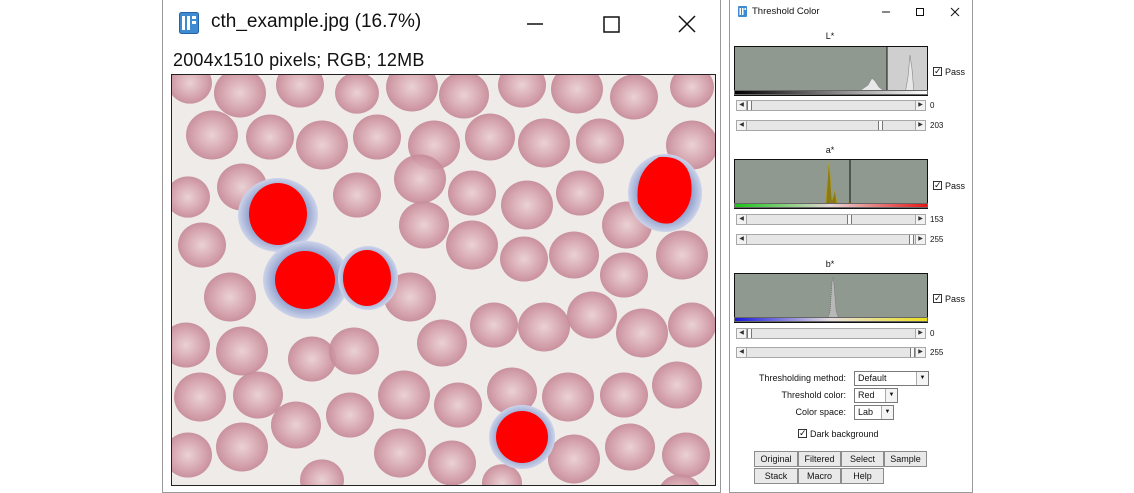 Image resolution: width=1134 pixels, height=493 pixels. Describe the element at coordinates (831, 219) in the screenshot. I see `slider-a-min: ◀ ▶` at that location.